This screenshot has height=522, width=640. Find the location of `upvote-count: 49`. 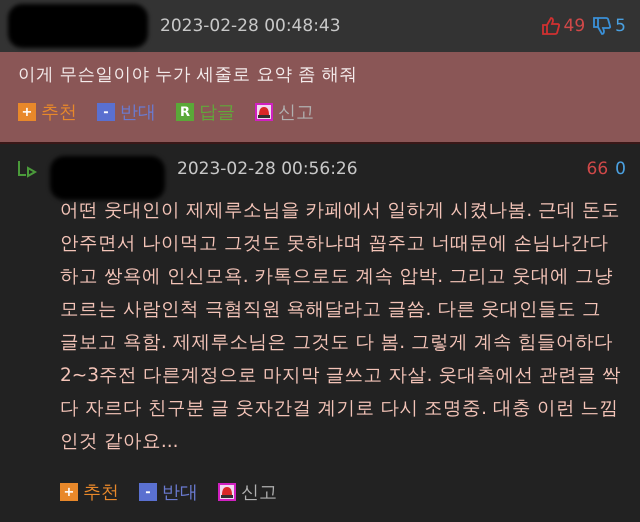

upvote-count: 49 is located at coordinates (575, 26).